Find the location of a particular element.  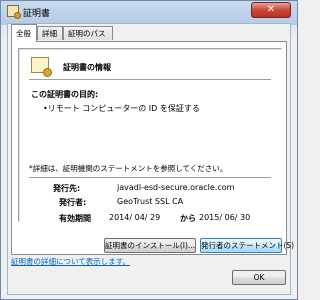

issuer-statement-button: 発行者のステートメント(S) is located at coordinates (247, 245).